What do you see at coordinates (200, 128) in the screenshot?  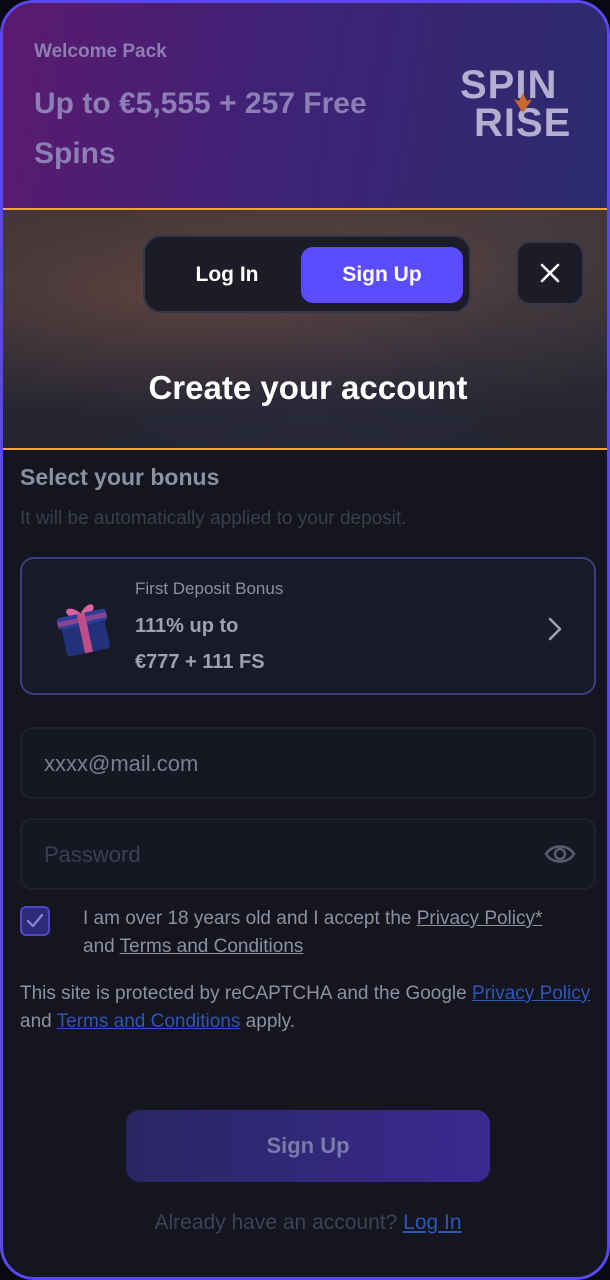 I see `banner-title: Up to €5,555 + 257 Free Spins` at bounding box center [200, 128].